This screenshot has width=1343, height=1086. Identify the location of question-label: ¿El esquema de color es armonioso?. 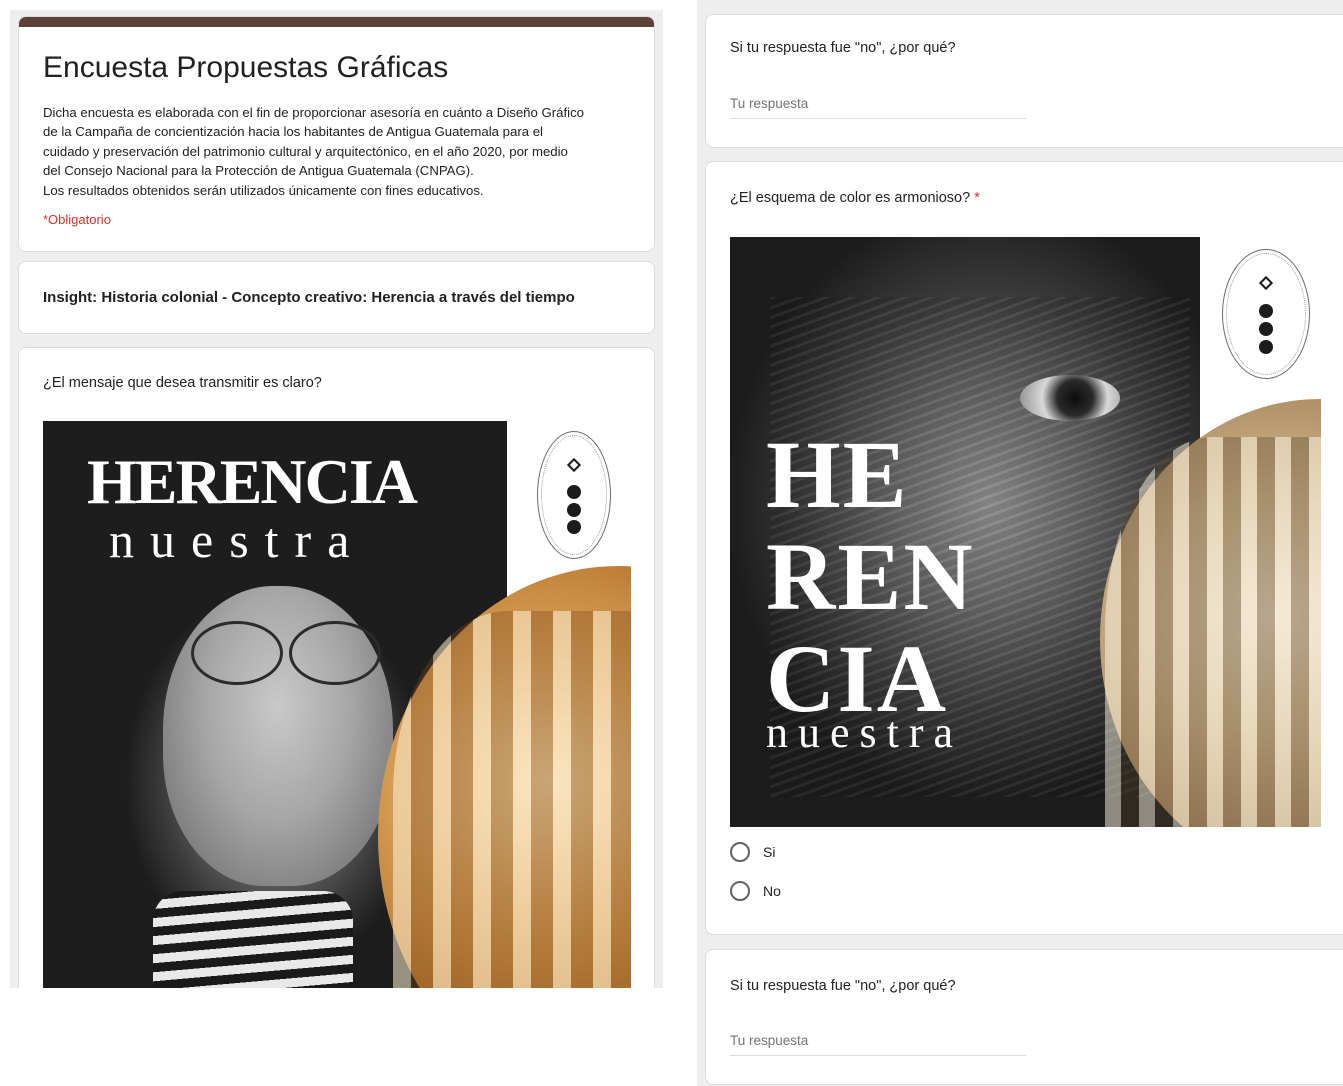
(850, 198).